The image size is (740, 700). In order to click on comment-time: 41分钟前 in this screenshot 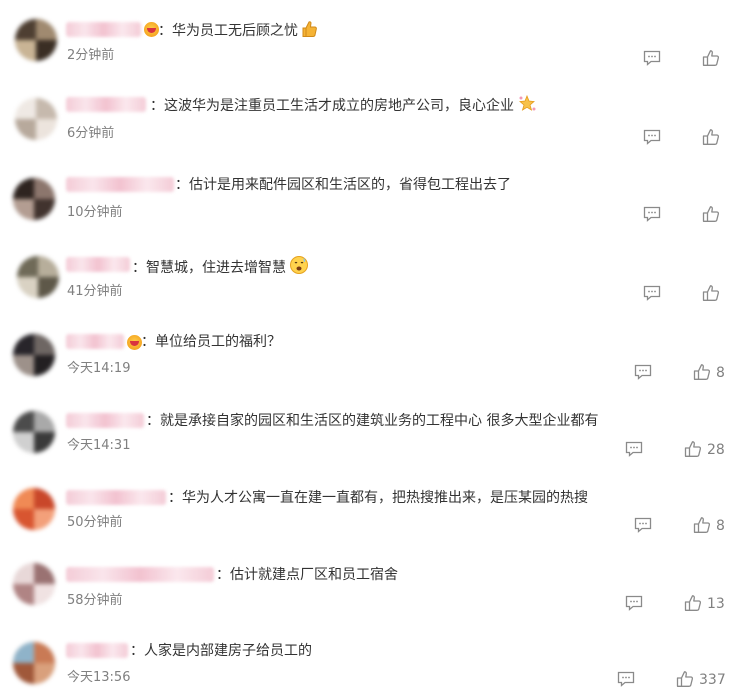, I will do `click(95, 291)`.